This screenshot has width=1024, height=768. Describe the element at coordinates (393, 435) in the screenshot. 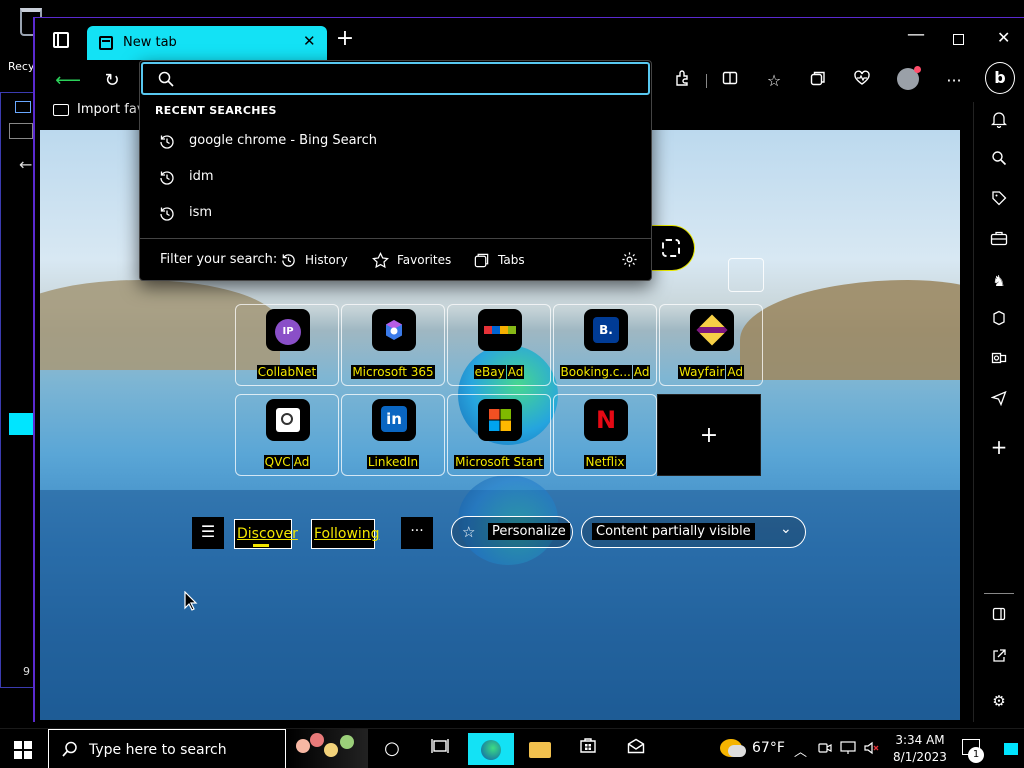

I see `quick-link-linkedin: in LinkedIn` at that location.